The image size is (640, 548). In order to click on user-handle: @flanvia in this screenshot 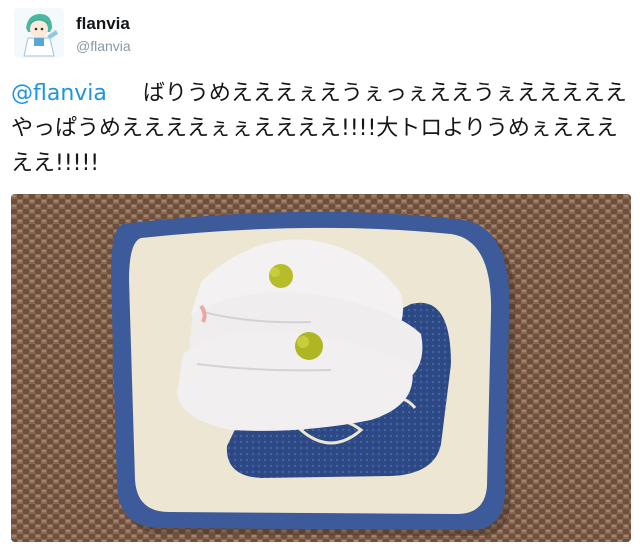, I will do `click(103, 46)`.